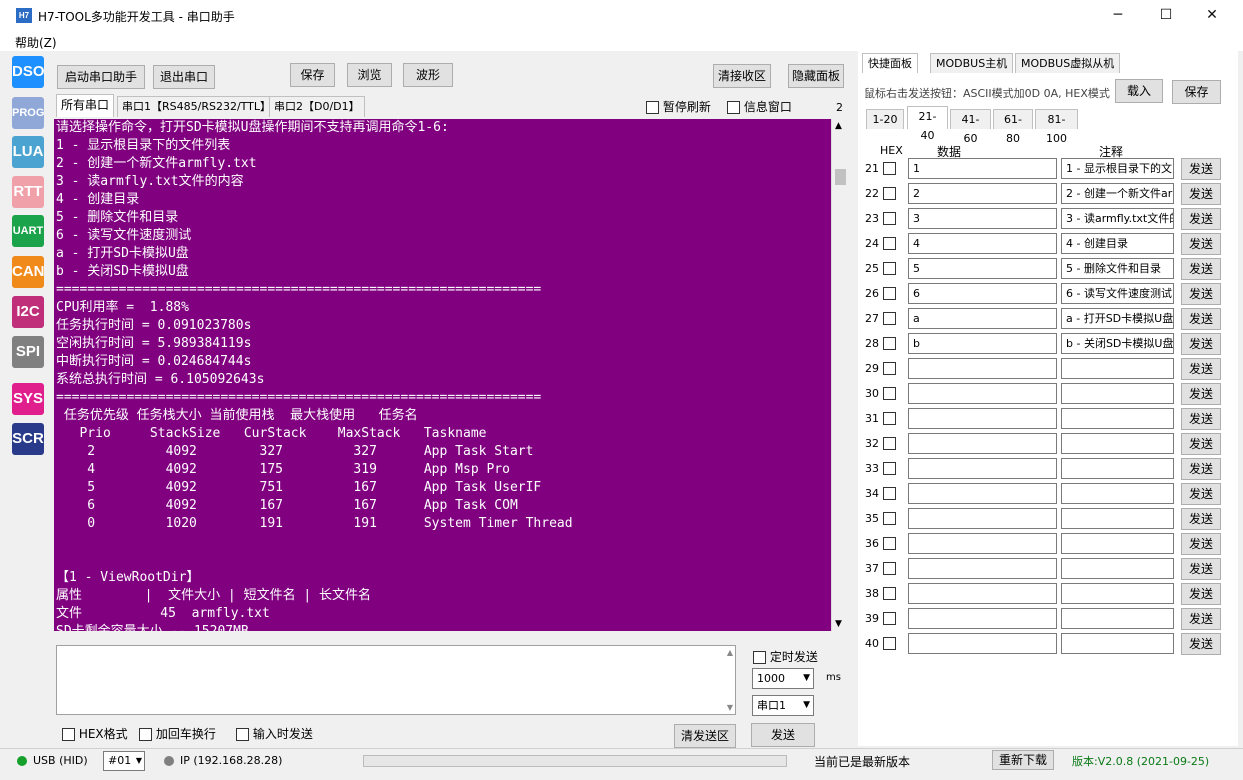  Describe the element at coordinates (124, 761) in the screenshot. I see `device-select: #01 ▼` at that location.